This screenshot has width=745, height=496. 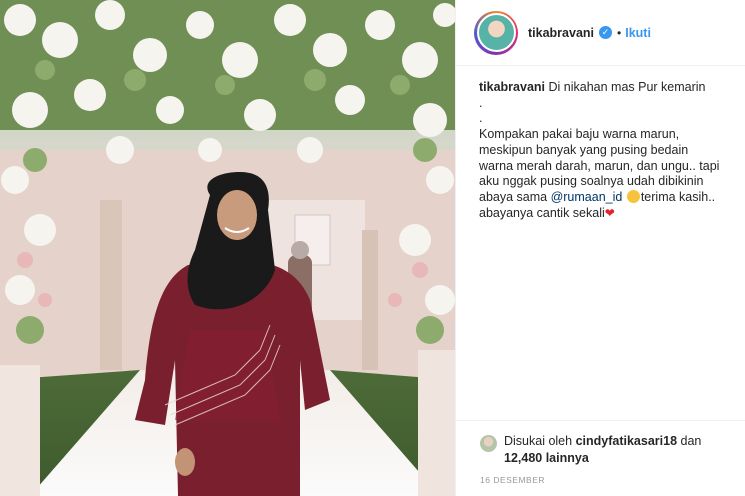 What do you see at coordinates (689, 441) in the screenshot?
I see `likes-conj: dan` at bounding box center [689, 441].